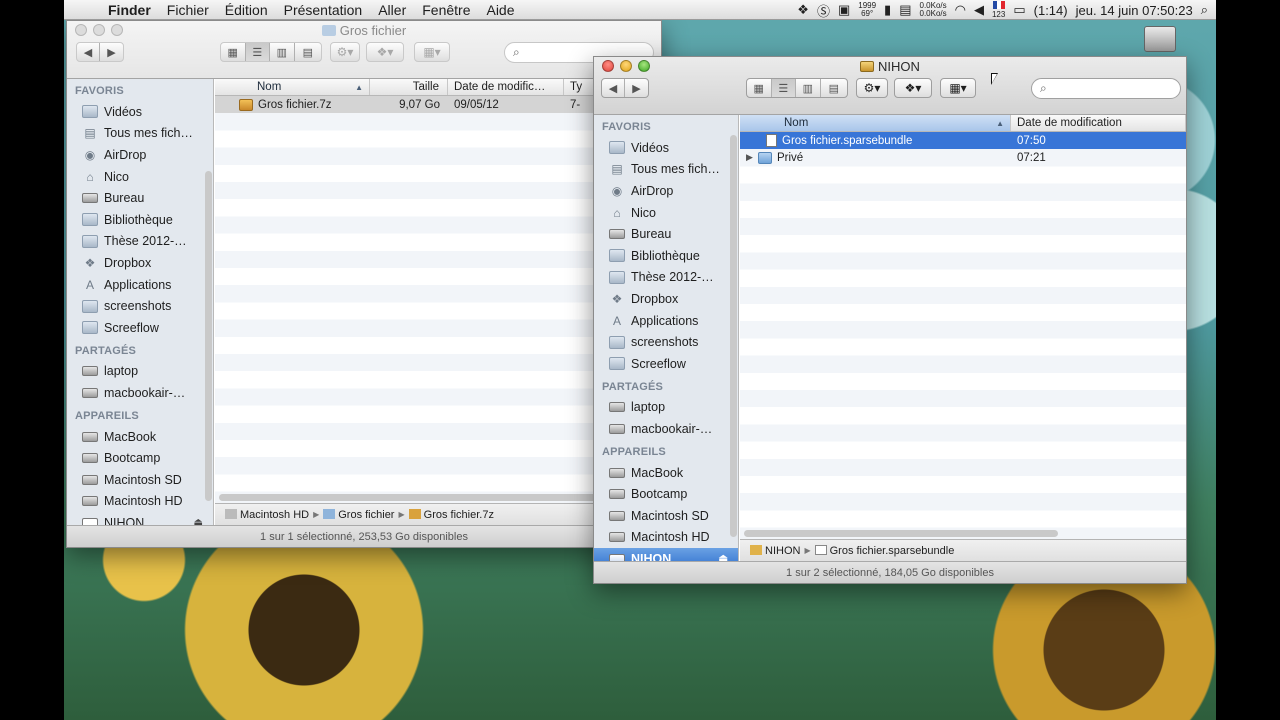 Image resolution: width=1280 pixels, height=720 pixels. Describe the element at coordinates (364, 50) in the screenshot. I see `titlebar: Gros fichier ◀ ▶ ▦ ☰ ▥ ▤ ⚙▾ ❖▾ ▦▾ ⌕` at that location.